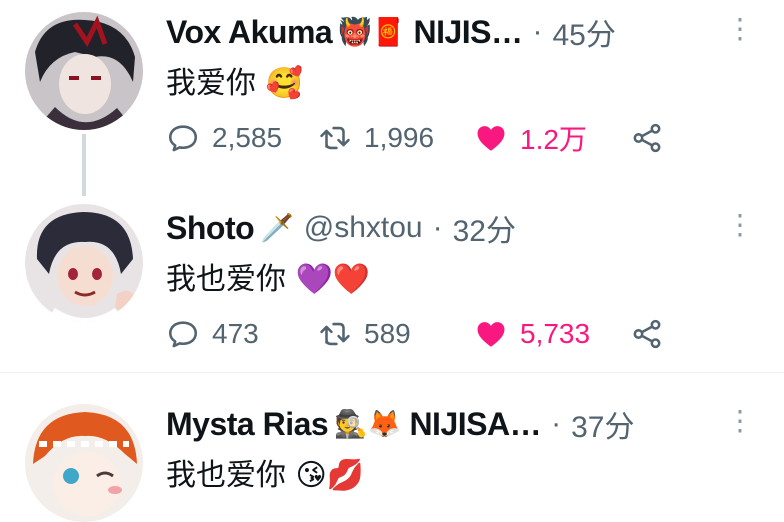 The height and width of the screenshot is (522, 784). What do you see at coordinates (235, 333) in the screenshot?
I see `reply-count: 473` at bounding box center [235, 333].